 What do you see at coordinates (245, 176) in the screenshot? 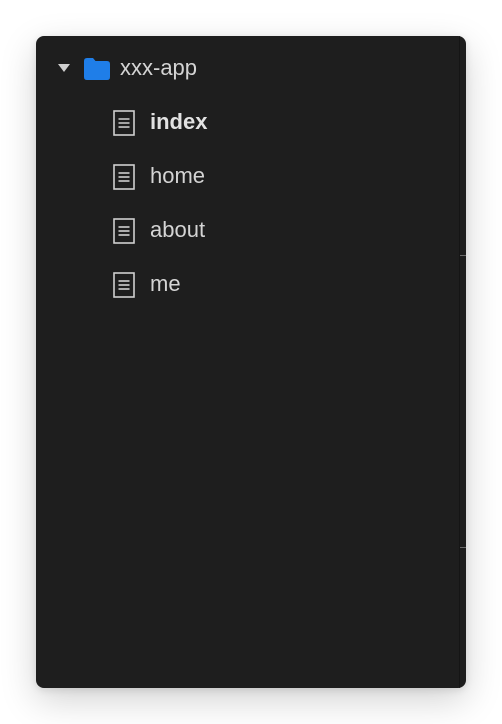
I see `tree-item-home: home` at bounding box center [245, 176].